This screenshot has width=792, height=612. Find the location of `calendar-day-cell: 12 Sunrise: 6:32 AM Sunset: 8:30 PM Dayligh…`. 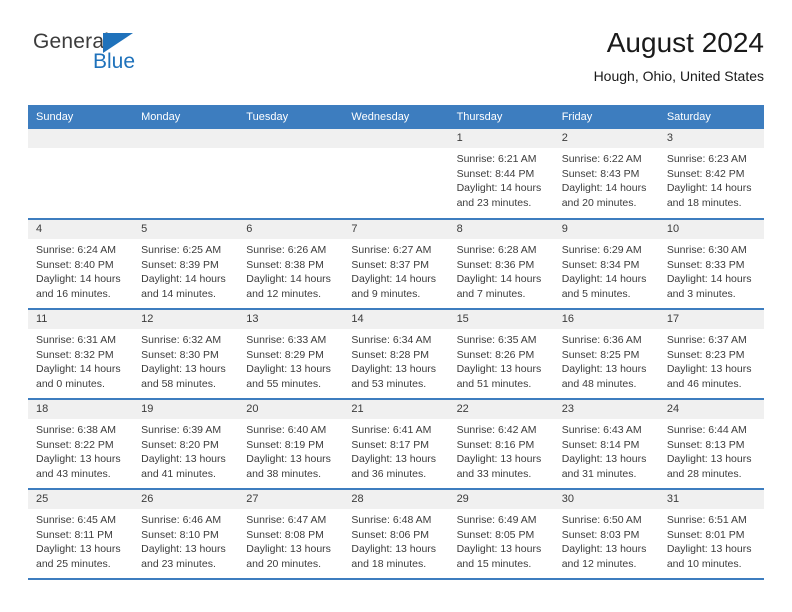

calendar-day-cell: 12 Sunrise: 6:32 AM Sunset: 8:30 PM Dayligh… is located at coordinates (186, 354).